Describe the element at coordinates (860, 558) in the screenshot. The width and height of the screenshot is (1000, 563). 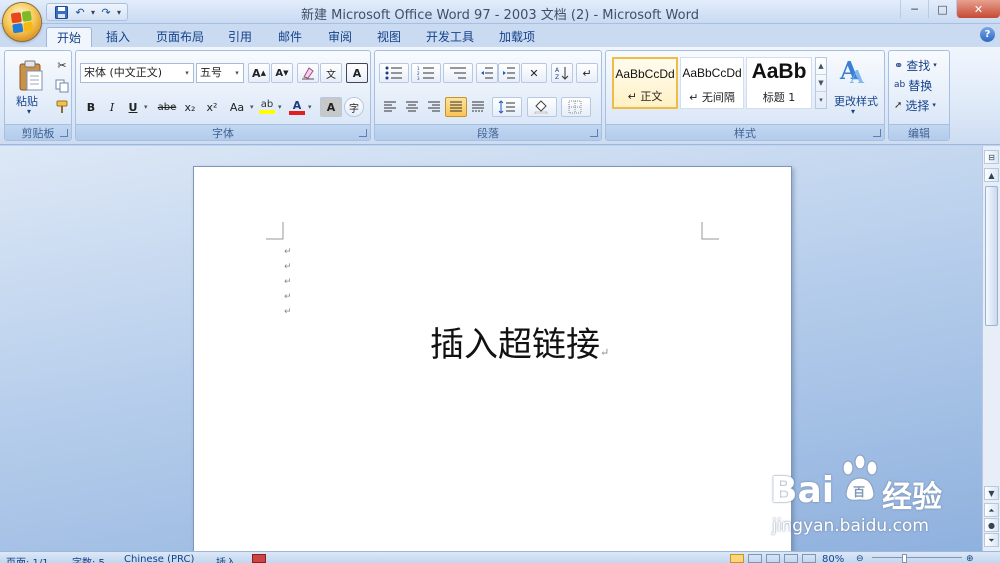
I see `zoom-out-icon: ⊖` at that location.